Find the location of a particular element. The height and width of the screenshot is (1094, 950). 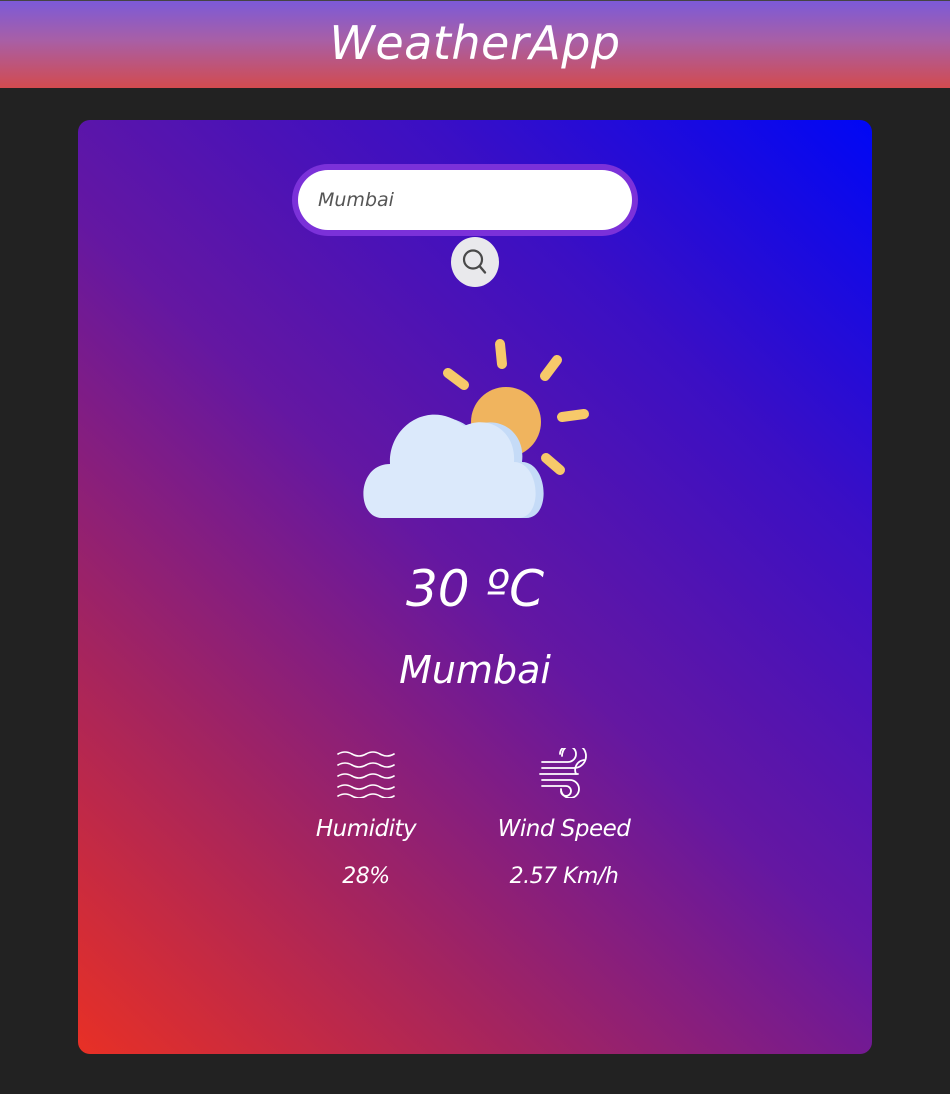

app-header: WeatherApp is located at coordinates (475, 44).